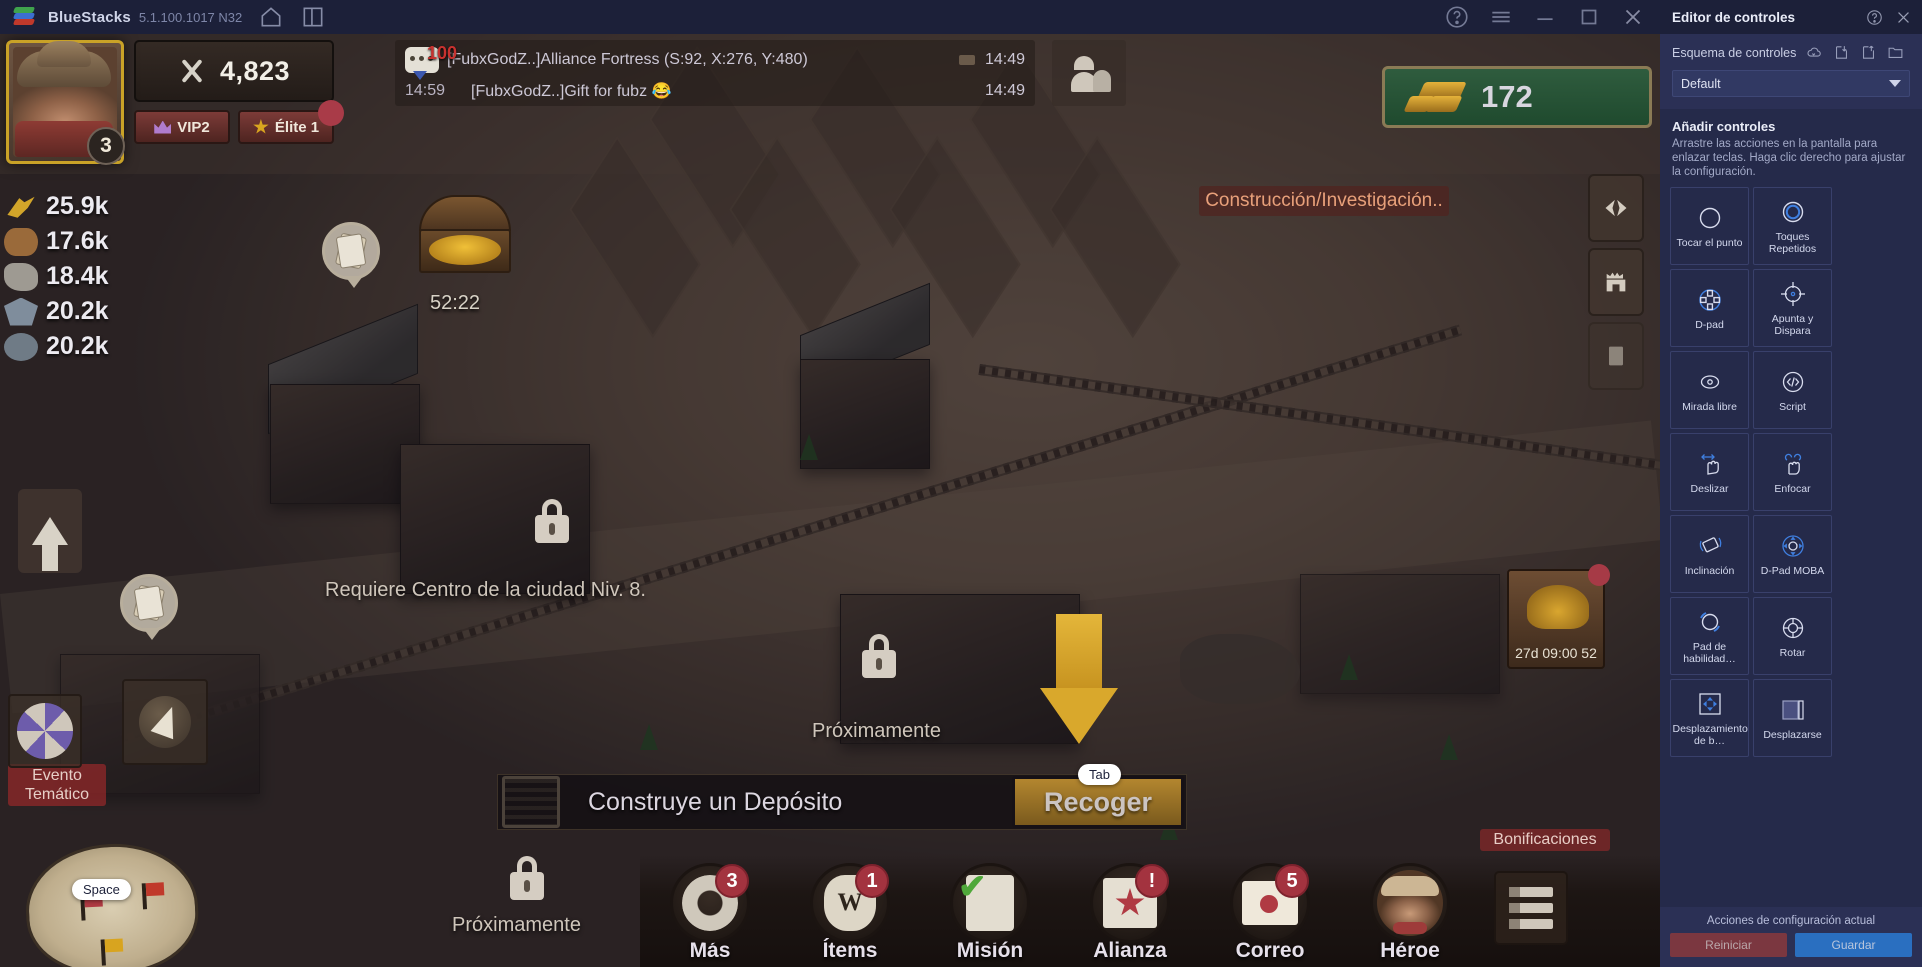  I want to click on themed-event-label: Evento Temático, so click(57, 785).